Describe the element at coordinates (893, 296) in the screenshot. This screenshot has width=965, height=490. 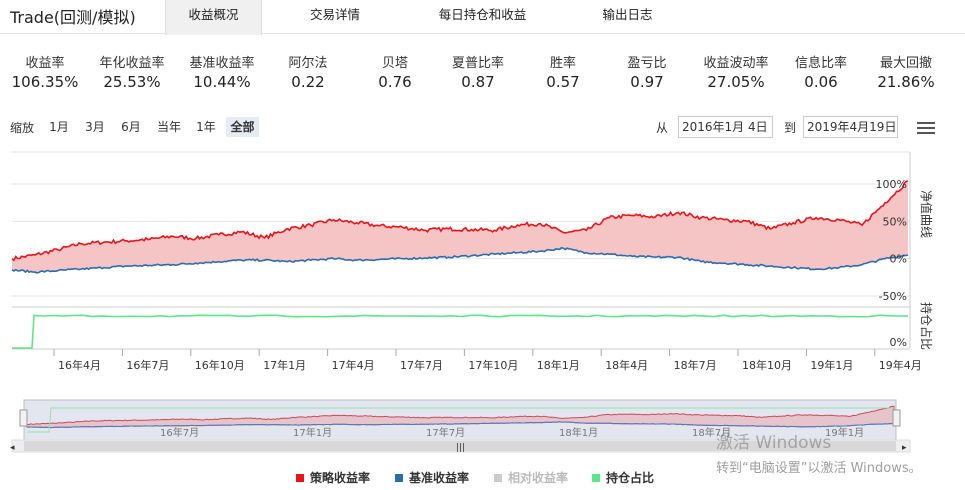
I see `y-tick-label: -50%` at that location.